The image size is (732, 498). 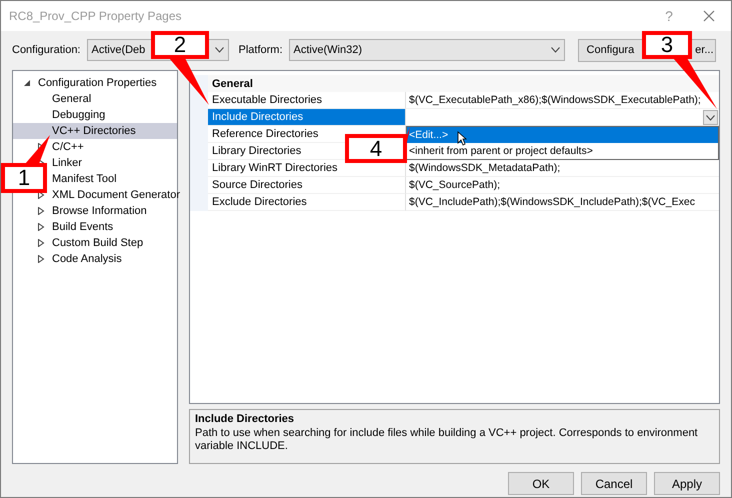 I want to click on category-header: General, so click(x=463, y=83).